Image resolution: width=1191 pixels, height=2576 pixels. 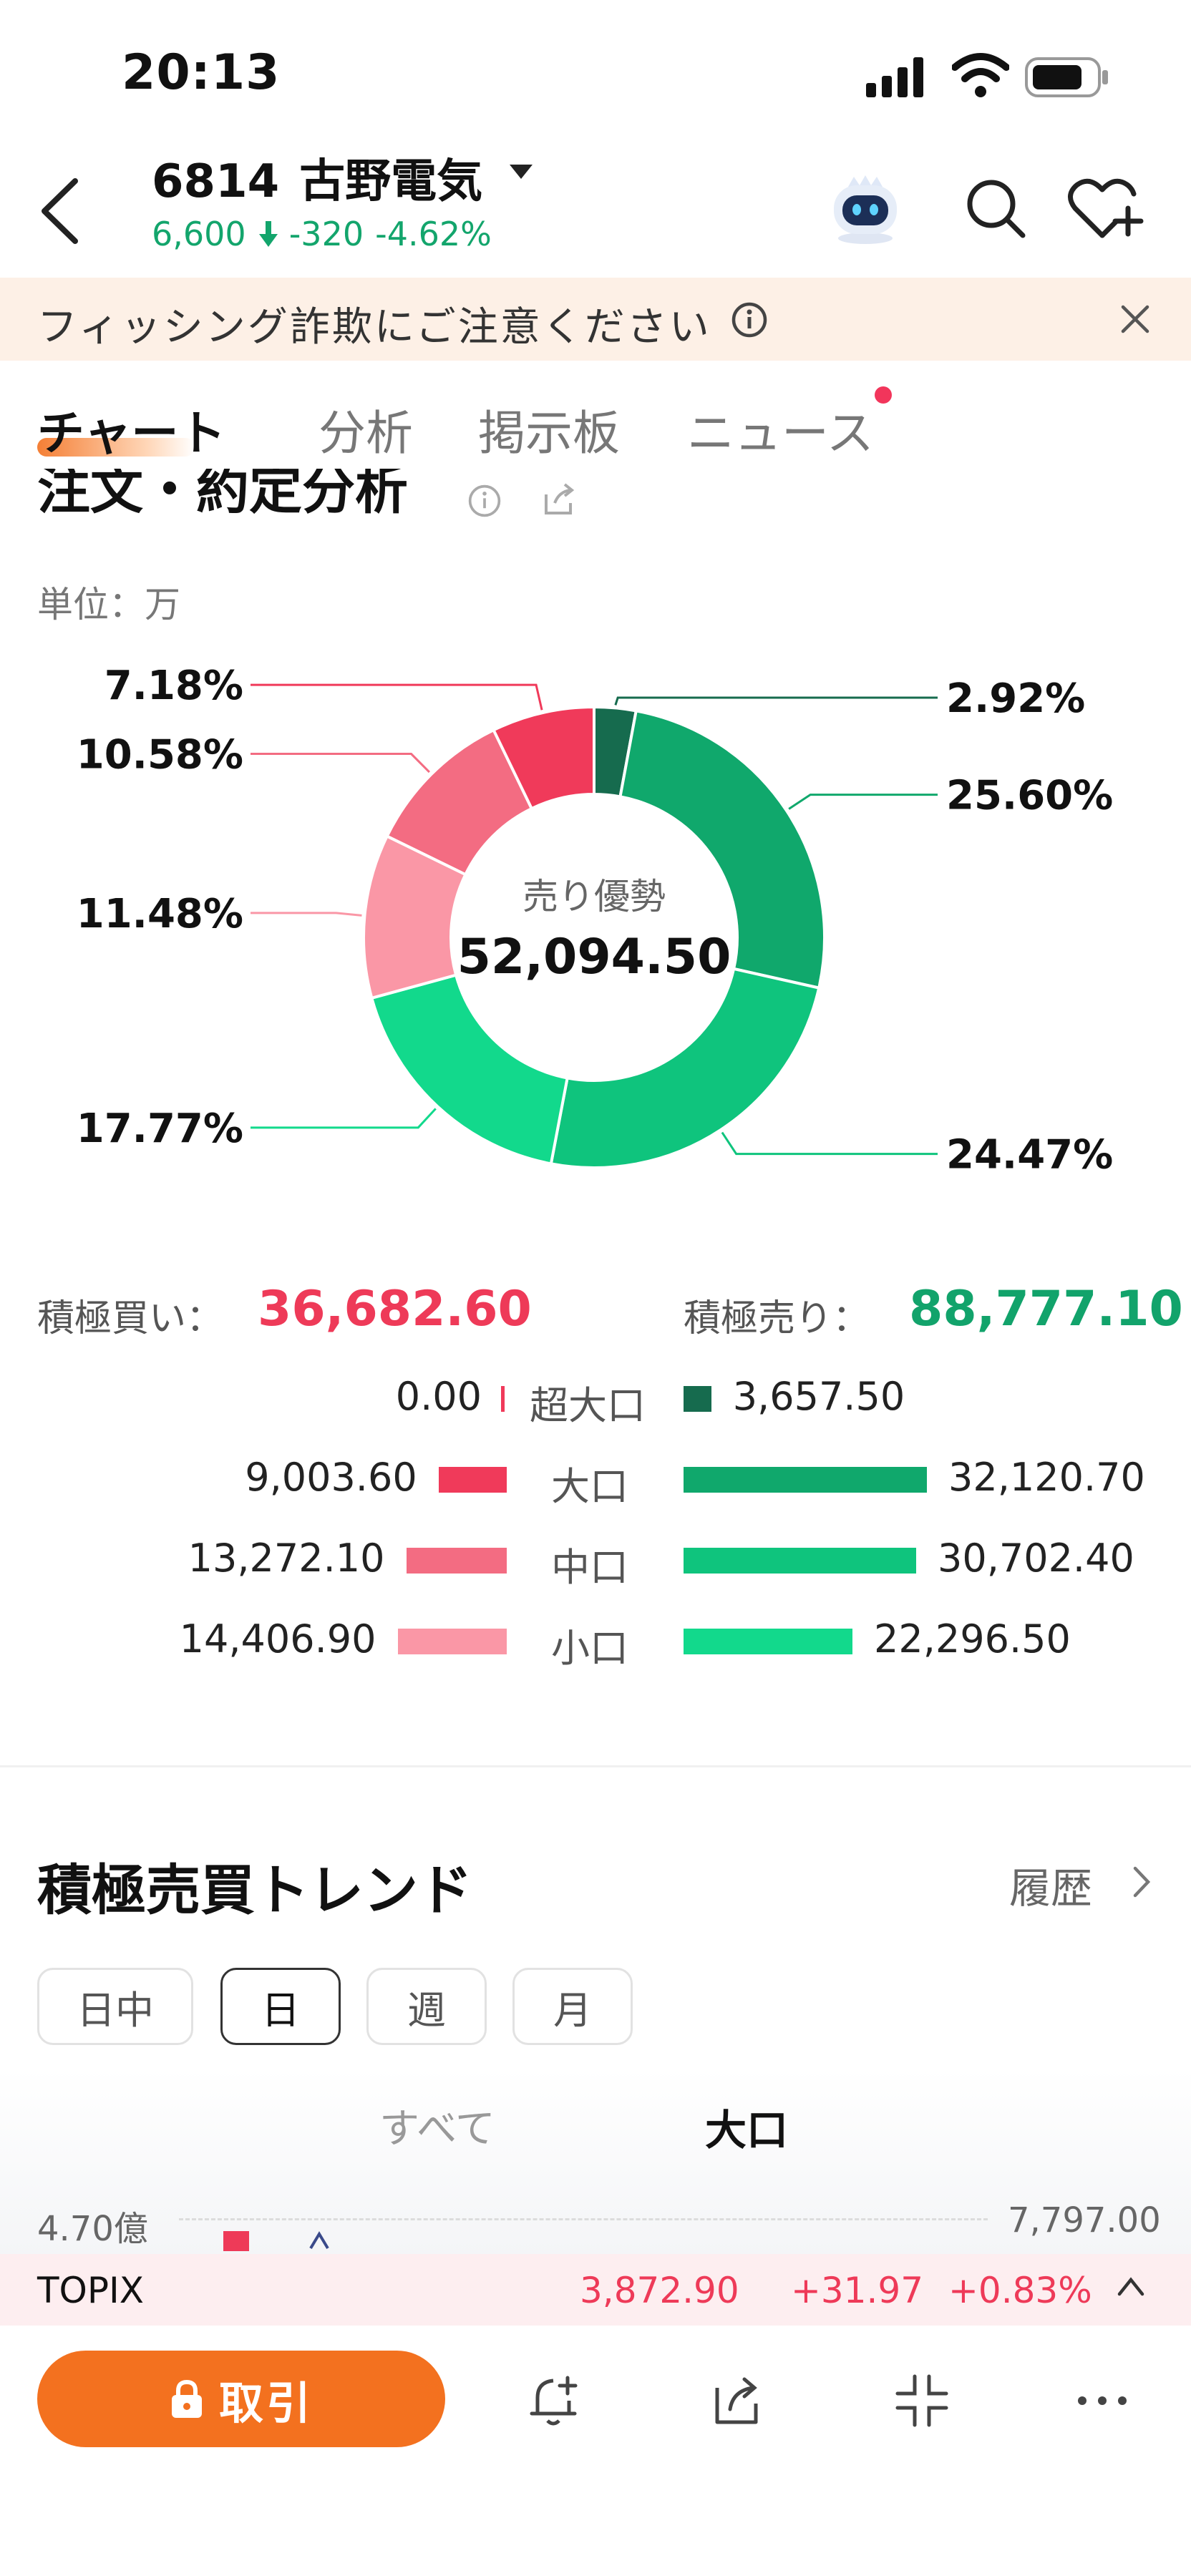 What do you see at coordinates (280, 2006) in the screenshot?
I see `period-day: 日` at bounding box center [280, 2006].